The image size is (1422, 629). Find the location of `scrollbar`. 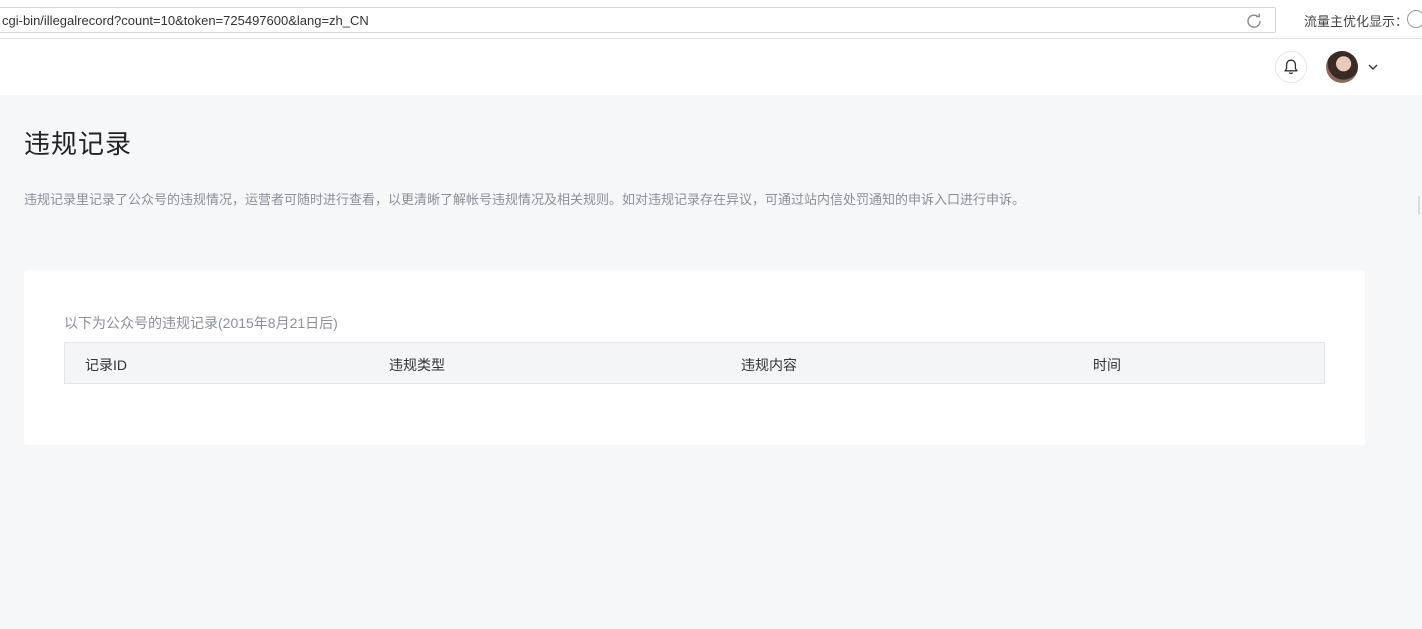

scrollbar is located at coordinates (1419, 205).